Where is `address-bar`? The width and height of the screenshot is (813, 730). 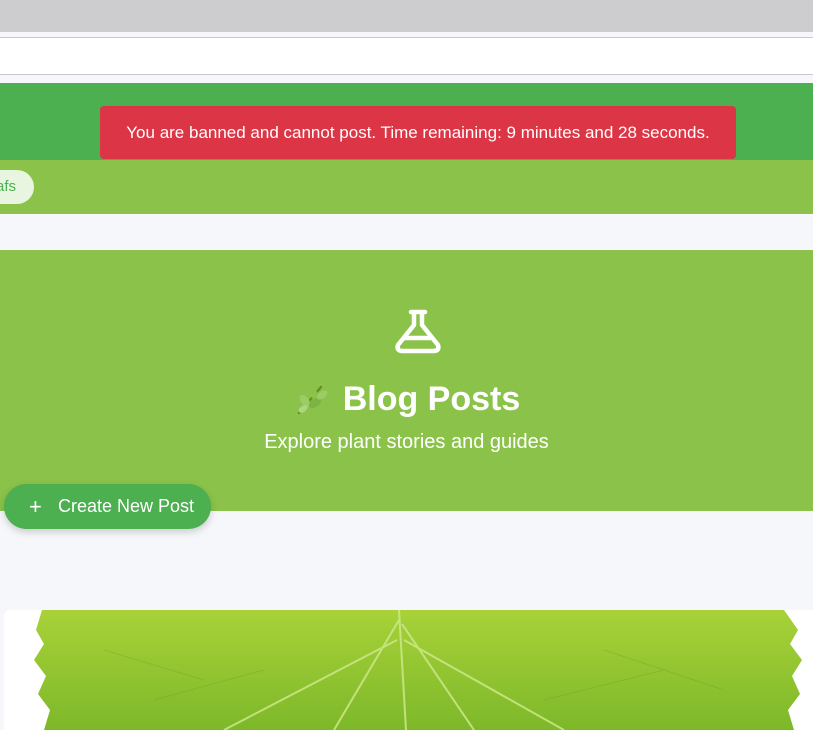
address-bar is located at coordinates (406, 56).